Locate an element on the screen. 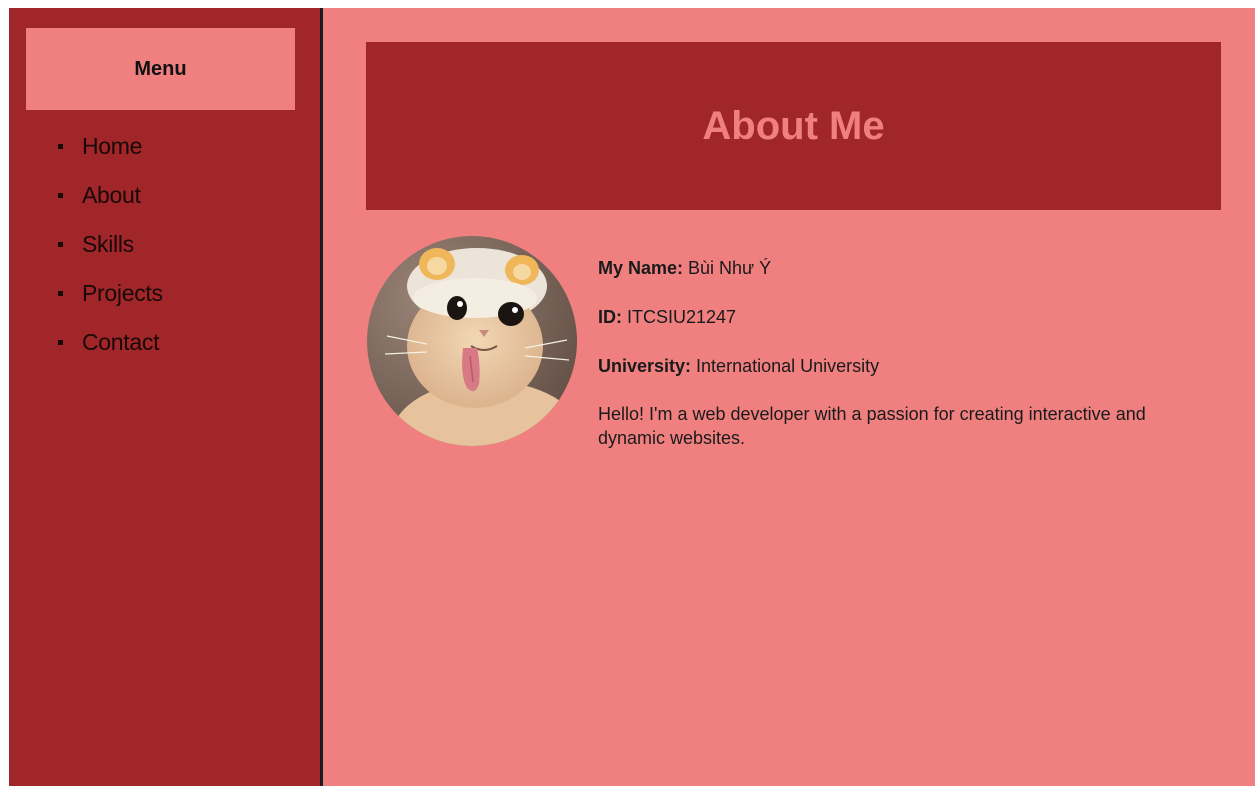  sidebar-item-projects: Projects is located at coordinates (164, 302).